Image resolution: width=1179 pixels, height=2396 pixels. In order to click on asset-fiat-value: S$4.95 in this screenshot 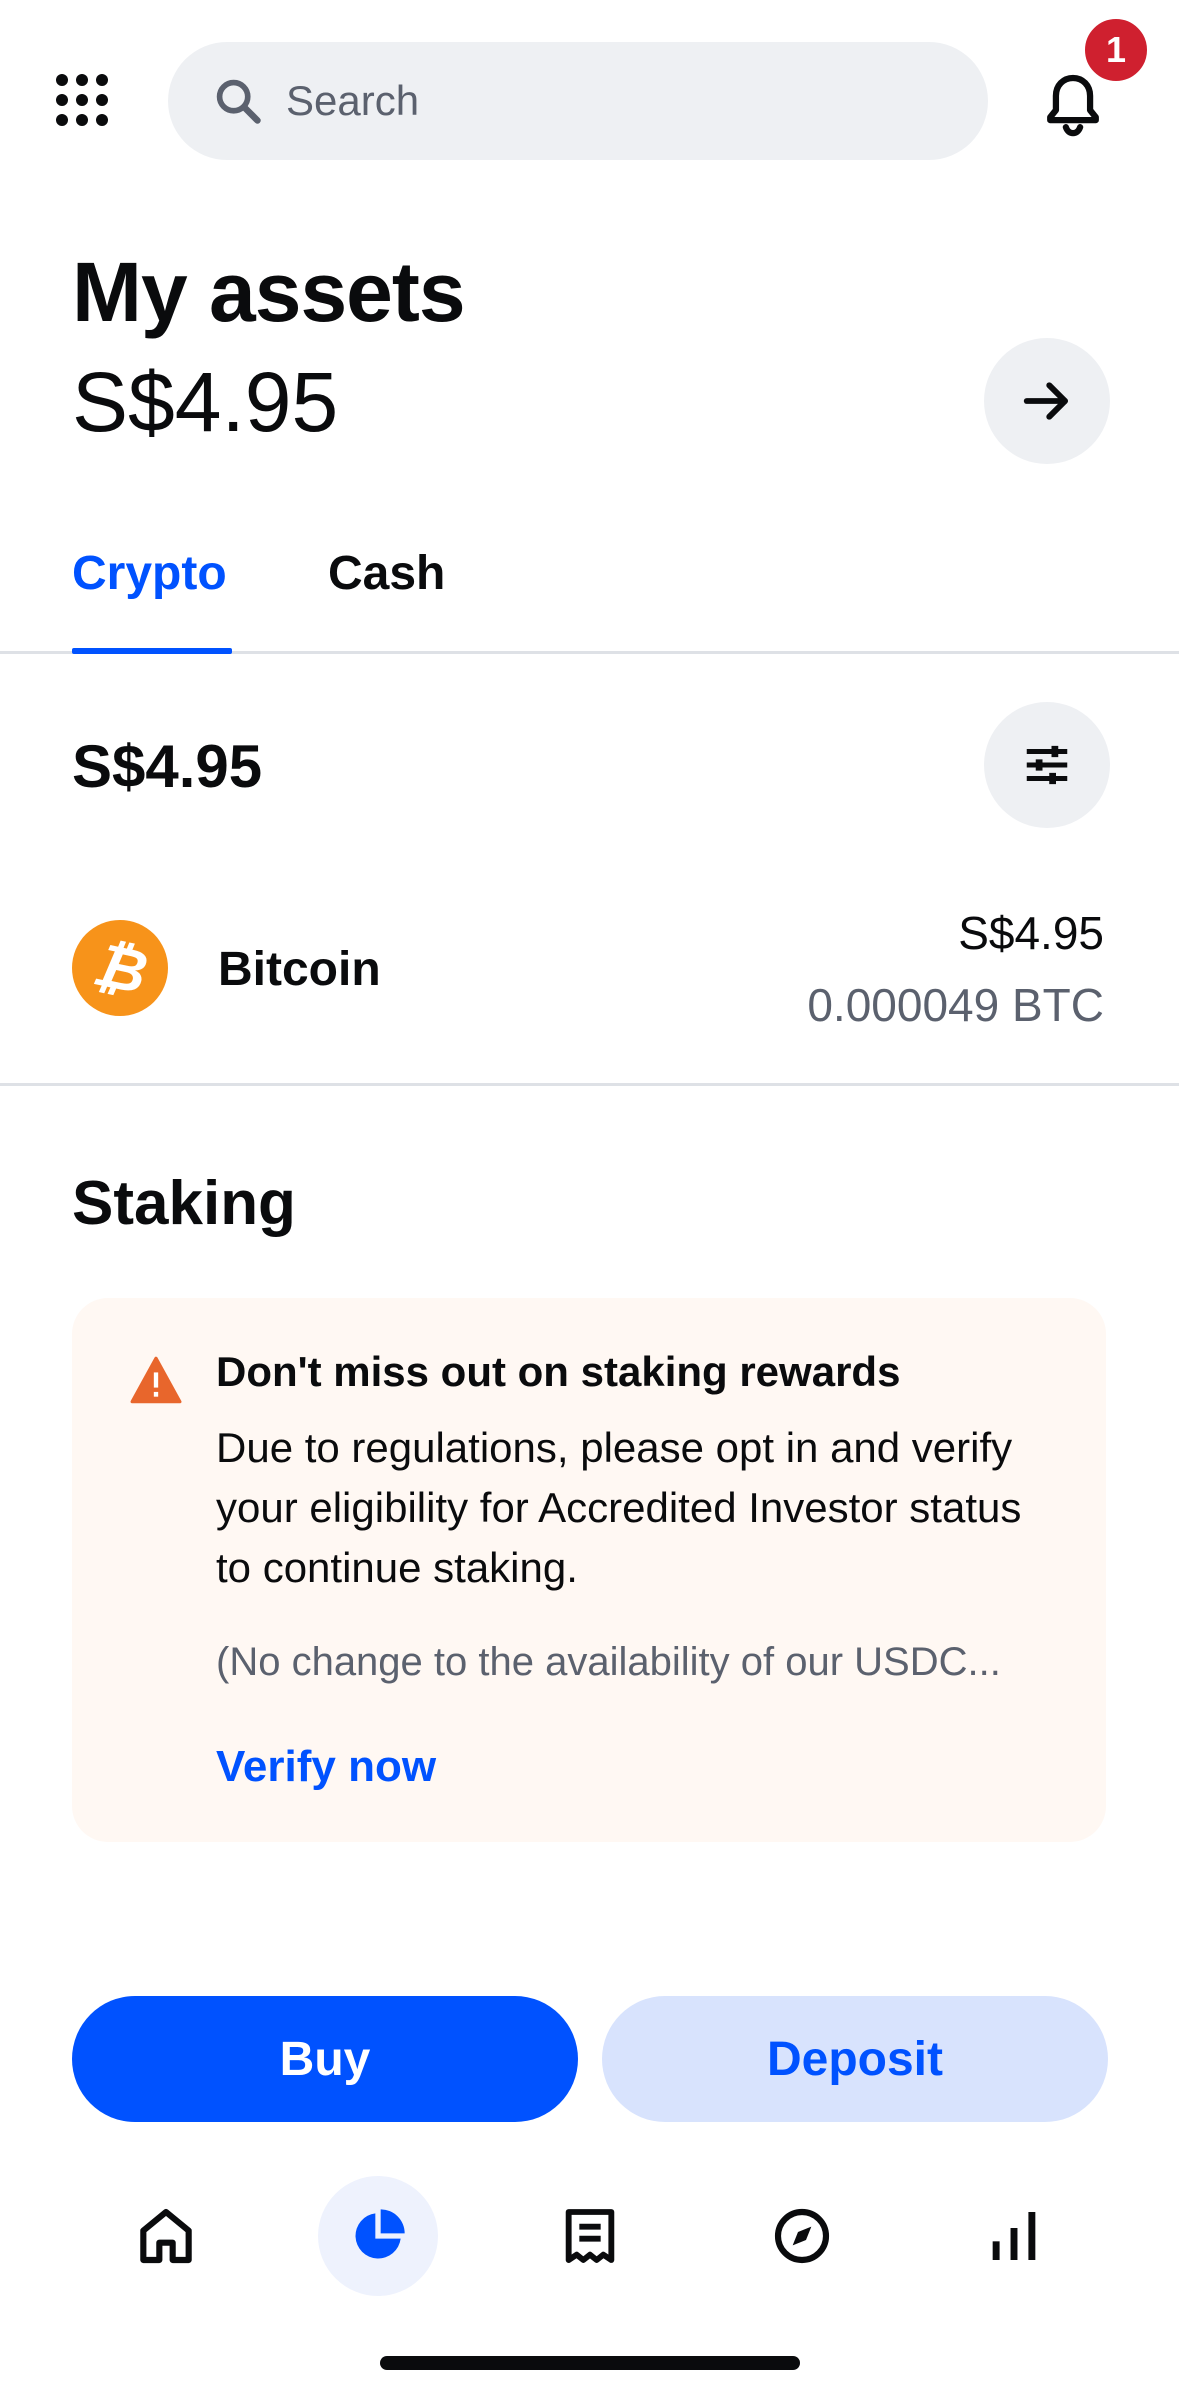, I will do `click(1031, 933)`.